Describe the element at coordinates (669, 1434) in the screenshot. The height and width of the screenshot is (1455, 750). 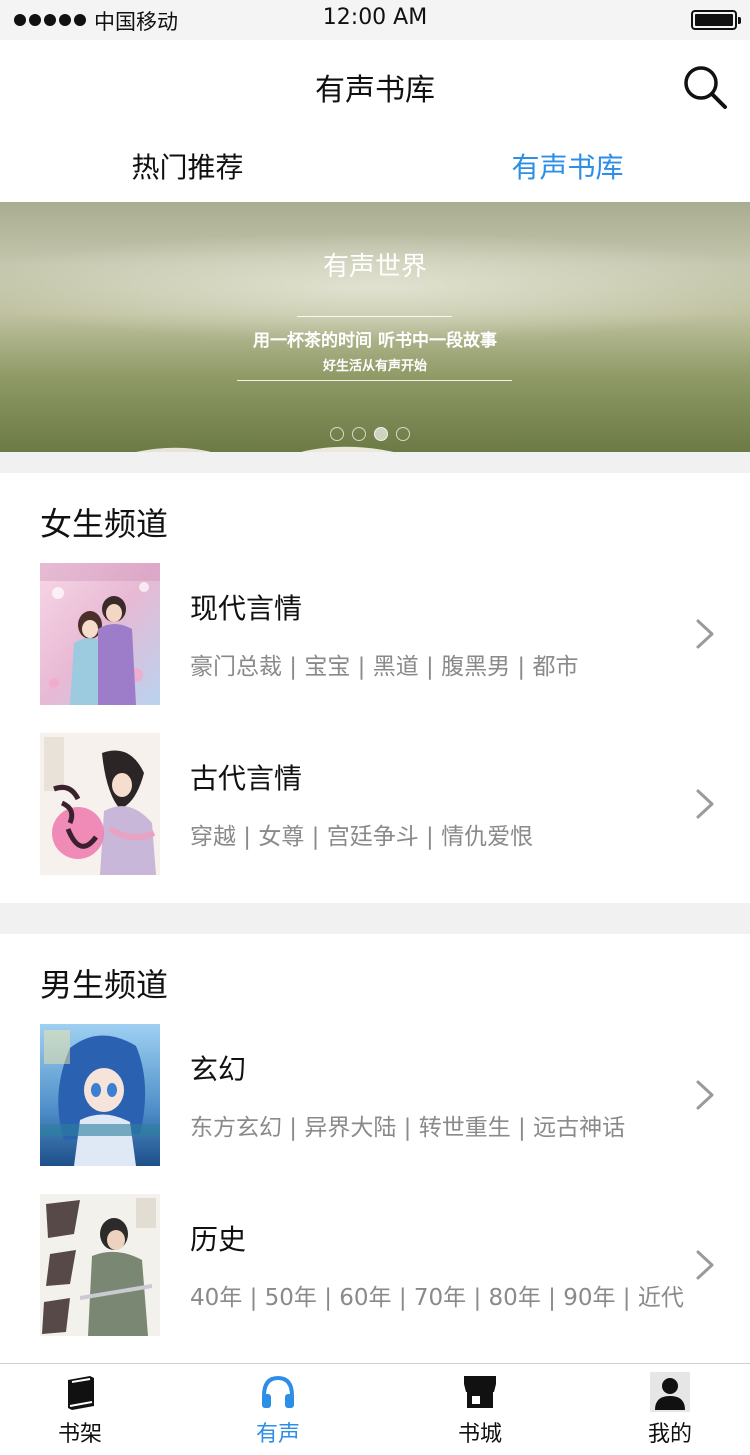
I see `tabbar-label: 我的` at that location.